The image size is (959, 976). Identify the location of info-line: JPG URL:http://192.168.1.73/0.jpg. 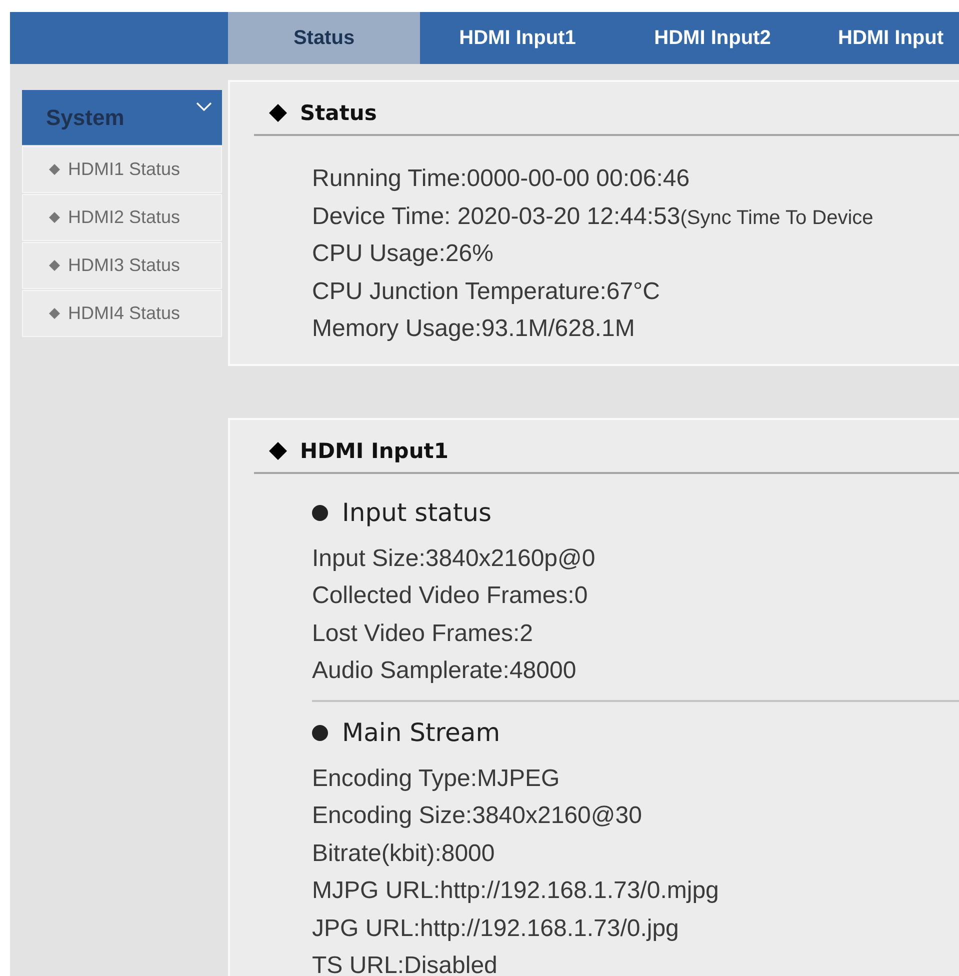
(495, 929).